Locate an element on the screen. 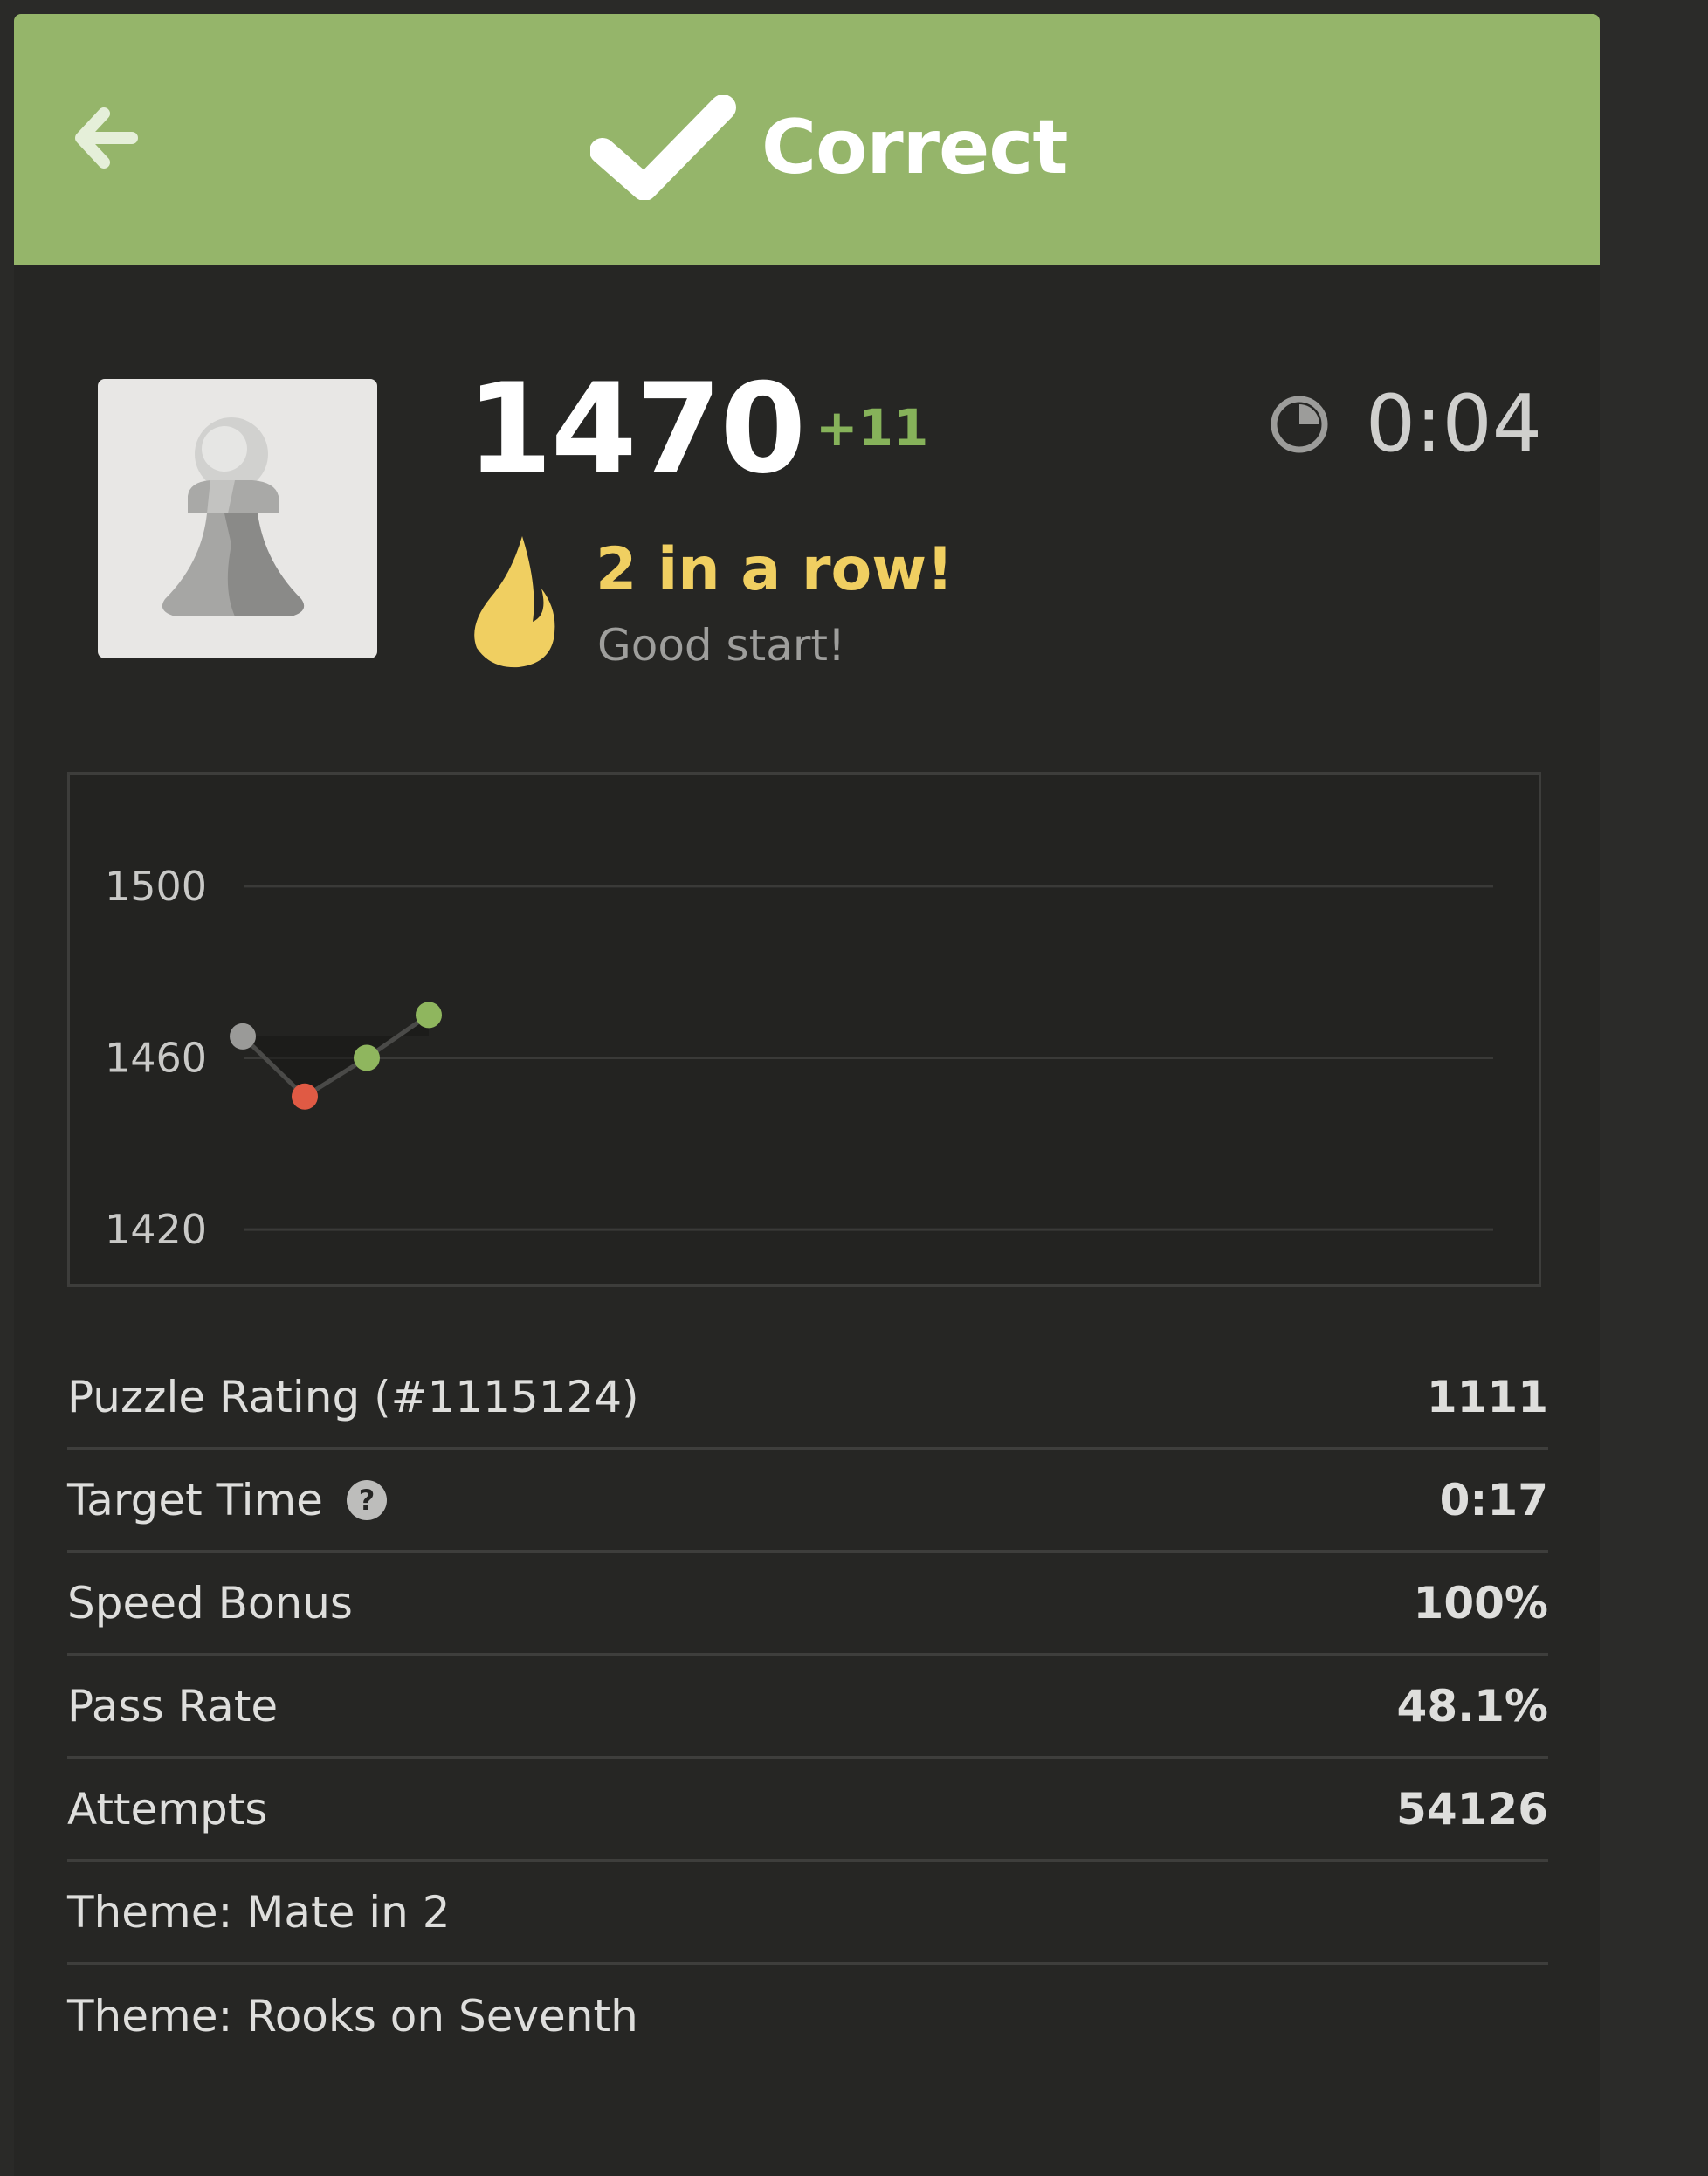 The image size is (1708, 2176). stat-value: 54126 is located at coordinates (1472, 1809).